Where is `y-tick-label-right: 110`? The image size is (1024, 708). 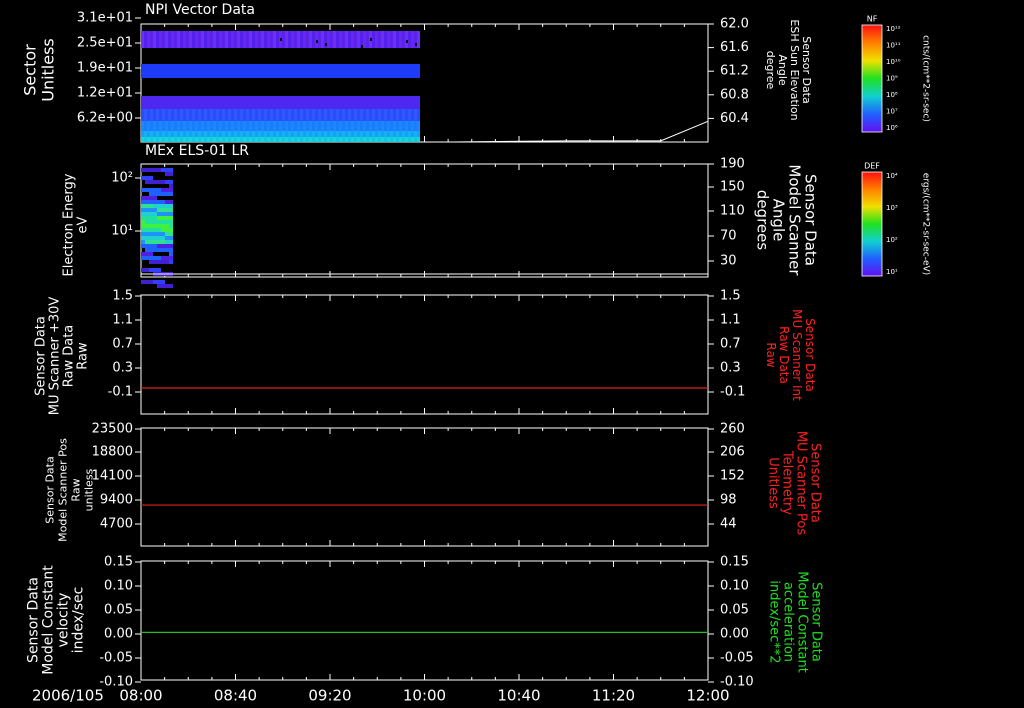
y-tick-label-right: 110 is located at coordinates (732, 211).